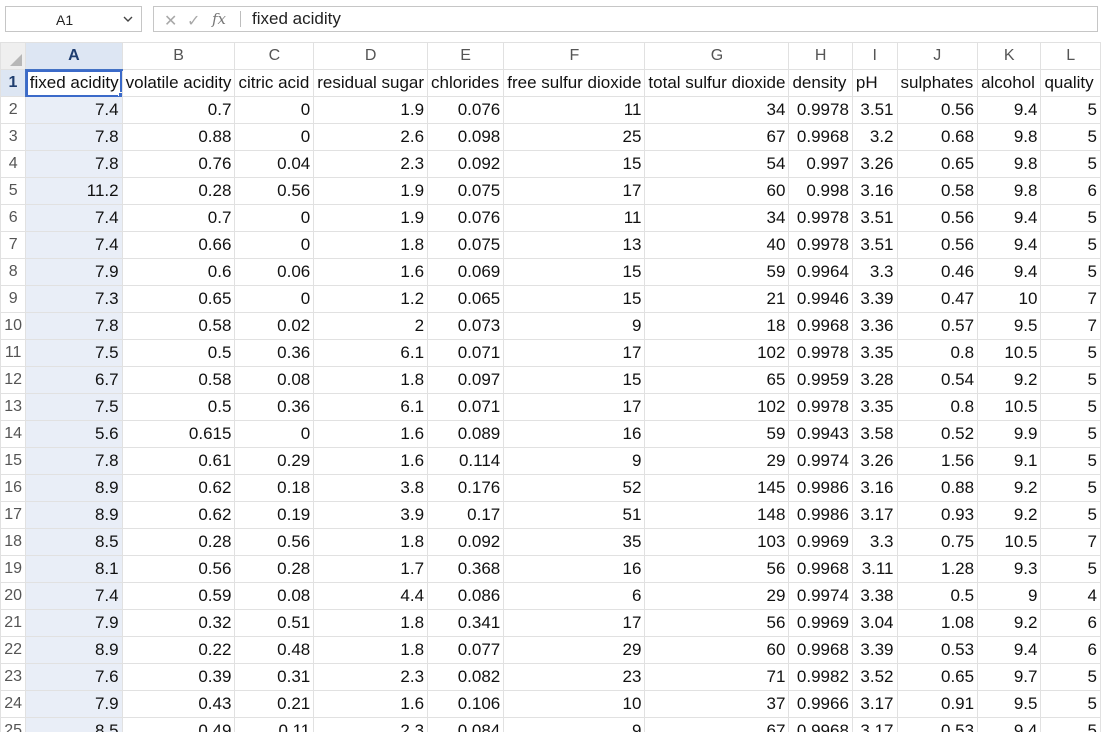 Image resolution: width=1101 pixels, height=732 pixels. Describe the element at coordinates (274, 569) in the screenshot. I see `cell: 0.28` at that location.